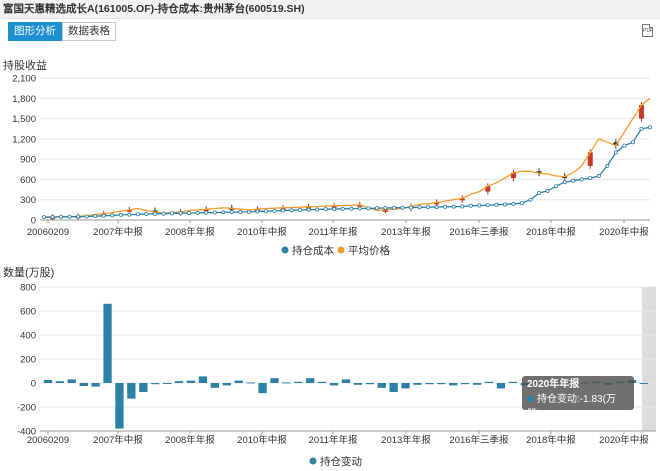 The width and height of the screenshot is (660, 471). What do you see at coordinates (28, 360) in the screenshot?
I see `y-tick-label: 200` at bounding box center [28, 360].